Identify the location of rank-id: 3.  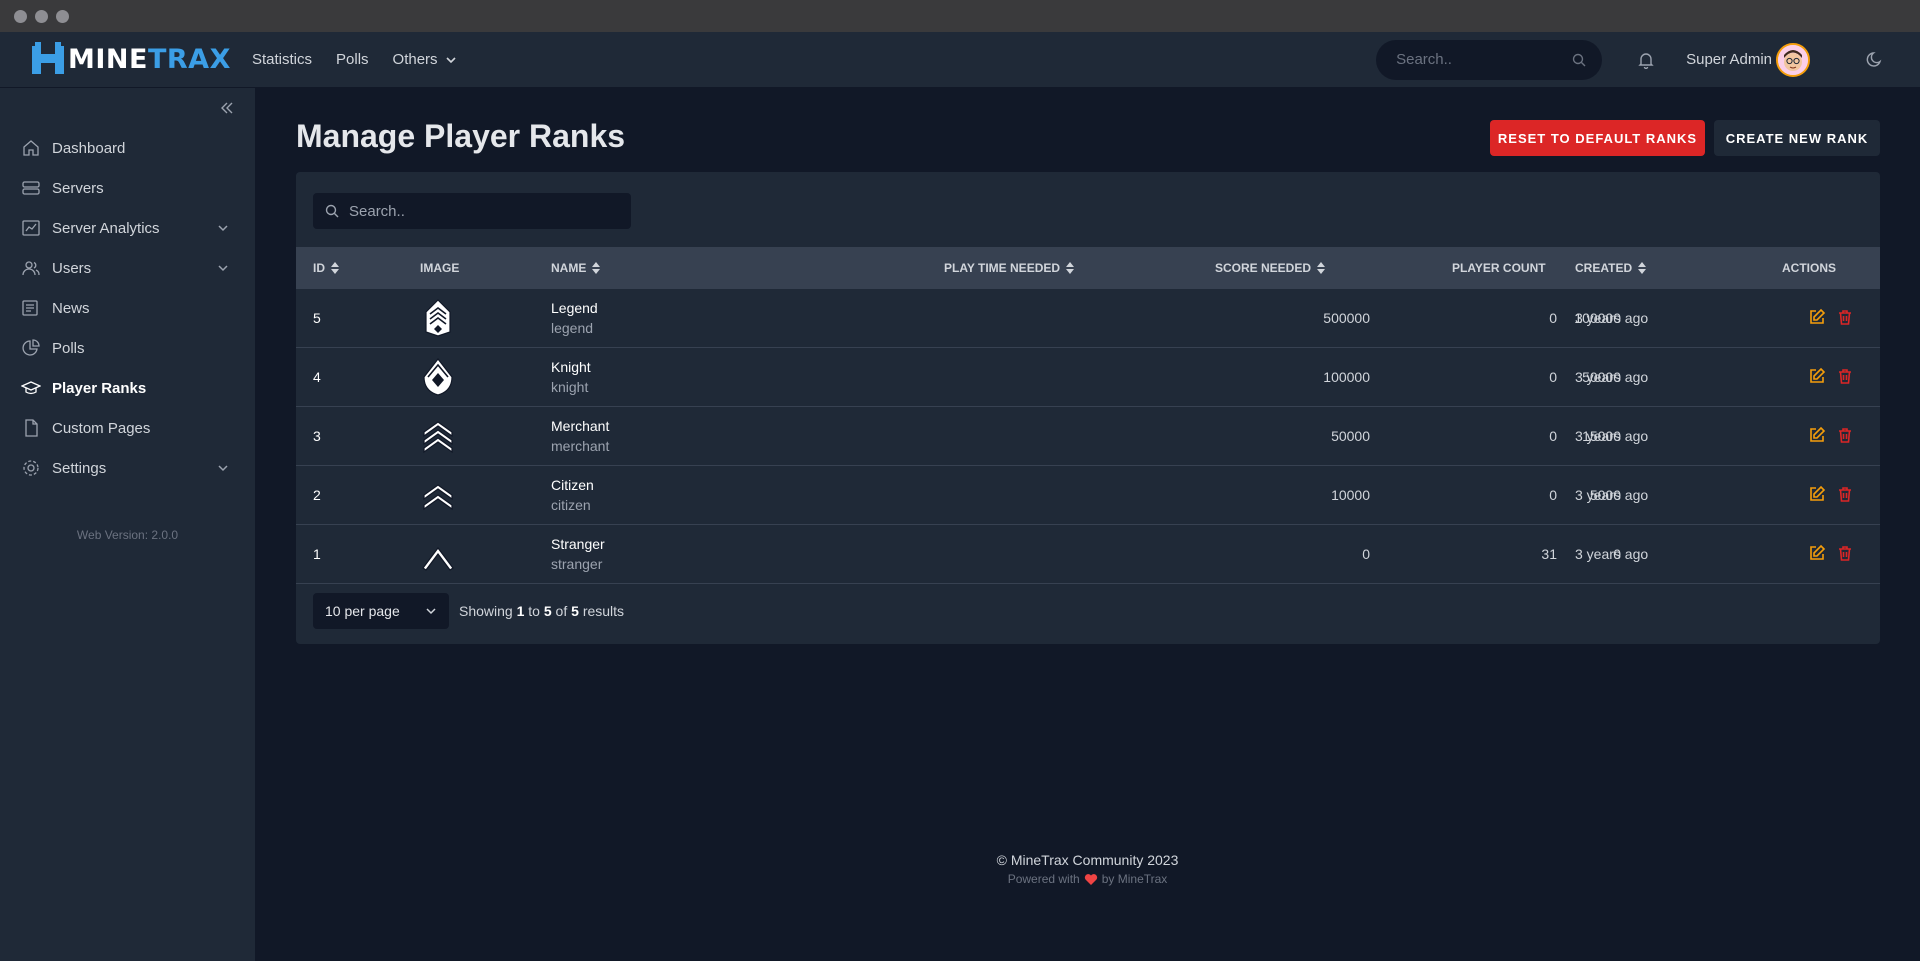
(317, 436).